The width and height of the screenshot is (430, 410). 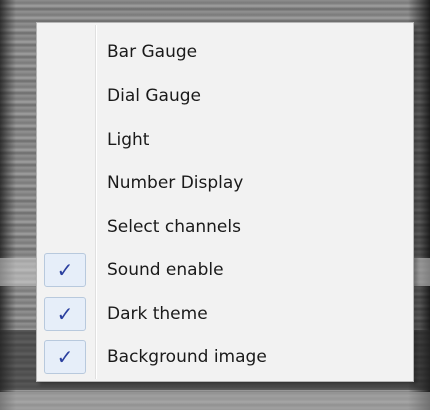 I want to click on menu-item-label: Select channels, so click(x=174, y=227).